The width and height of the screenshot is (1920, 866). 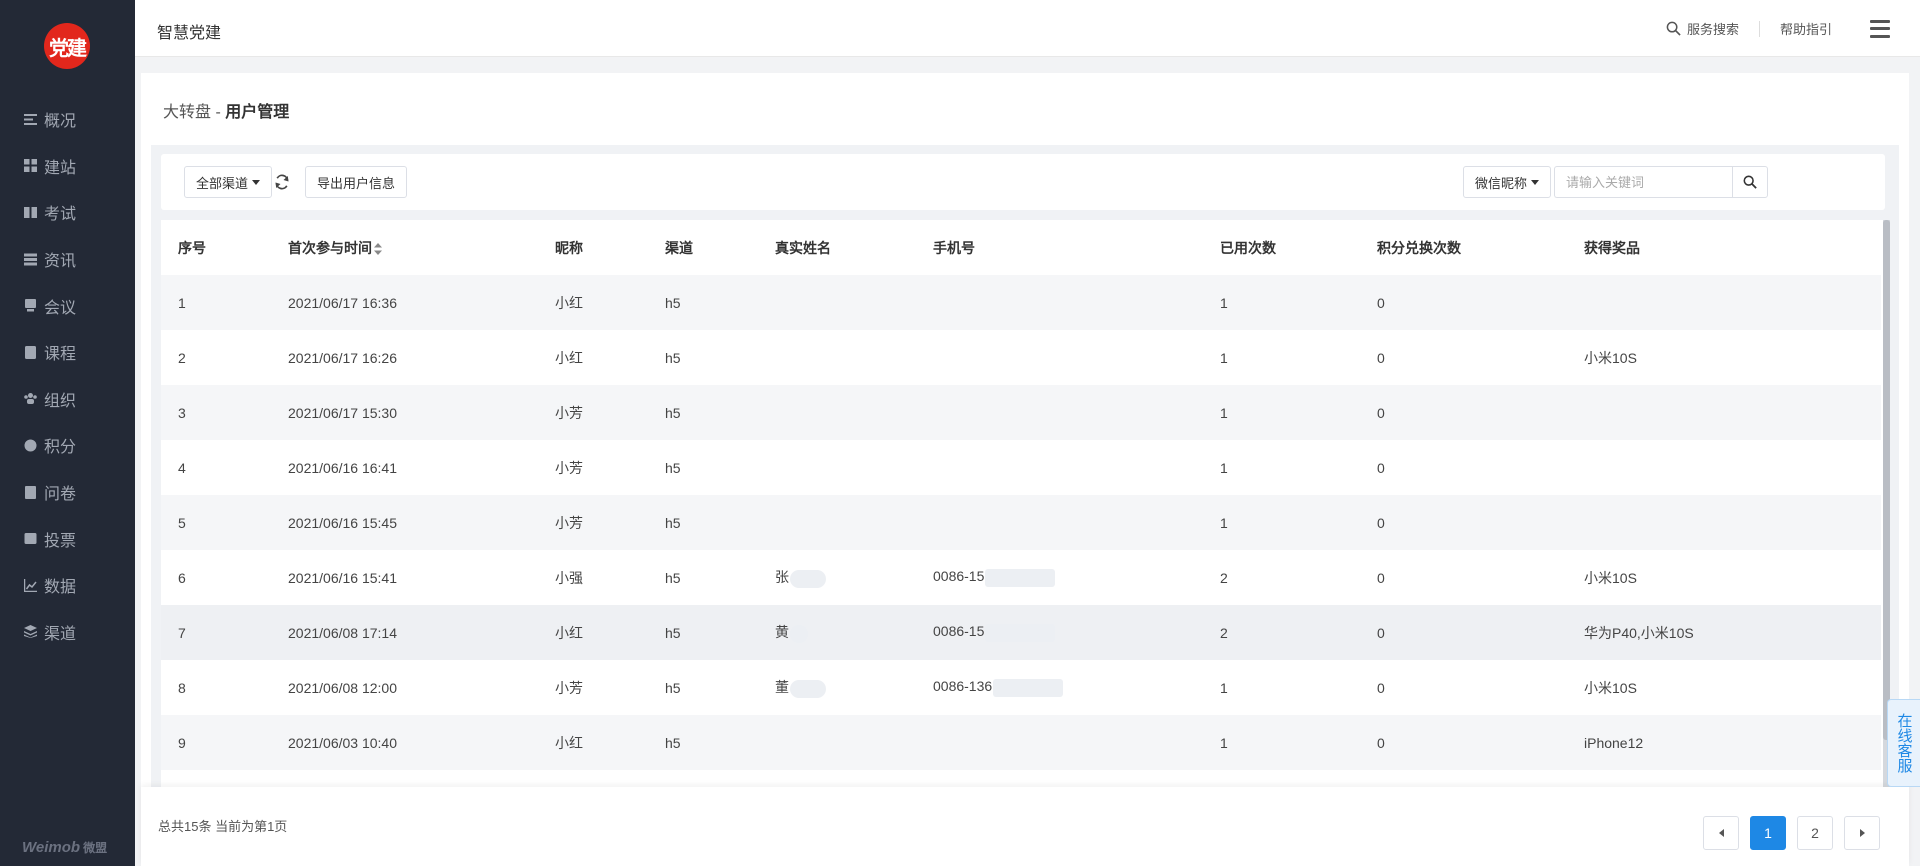 What do you see at coordinates (282, 182) in the screenshot?
I see `refresh-icon` at bounding box center [282, 182].